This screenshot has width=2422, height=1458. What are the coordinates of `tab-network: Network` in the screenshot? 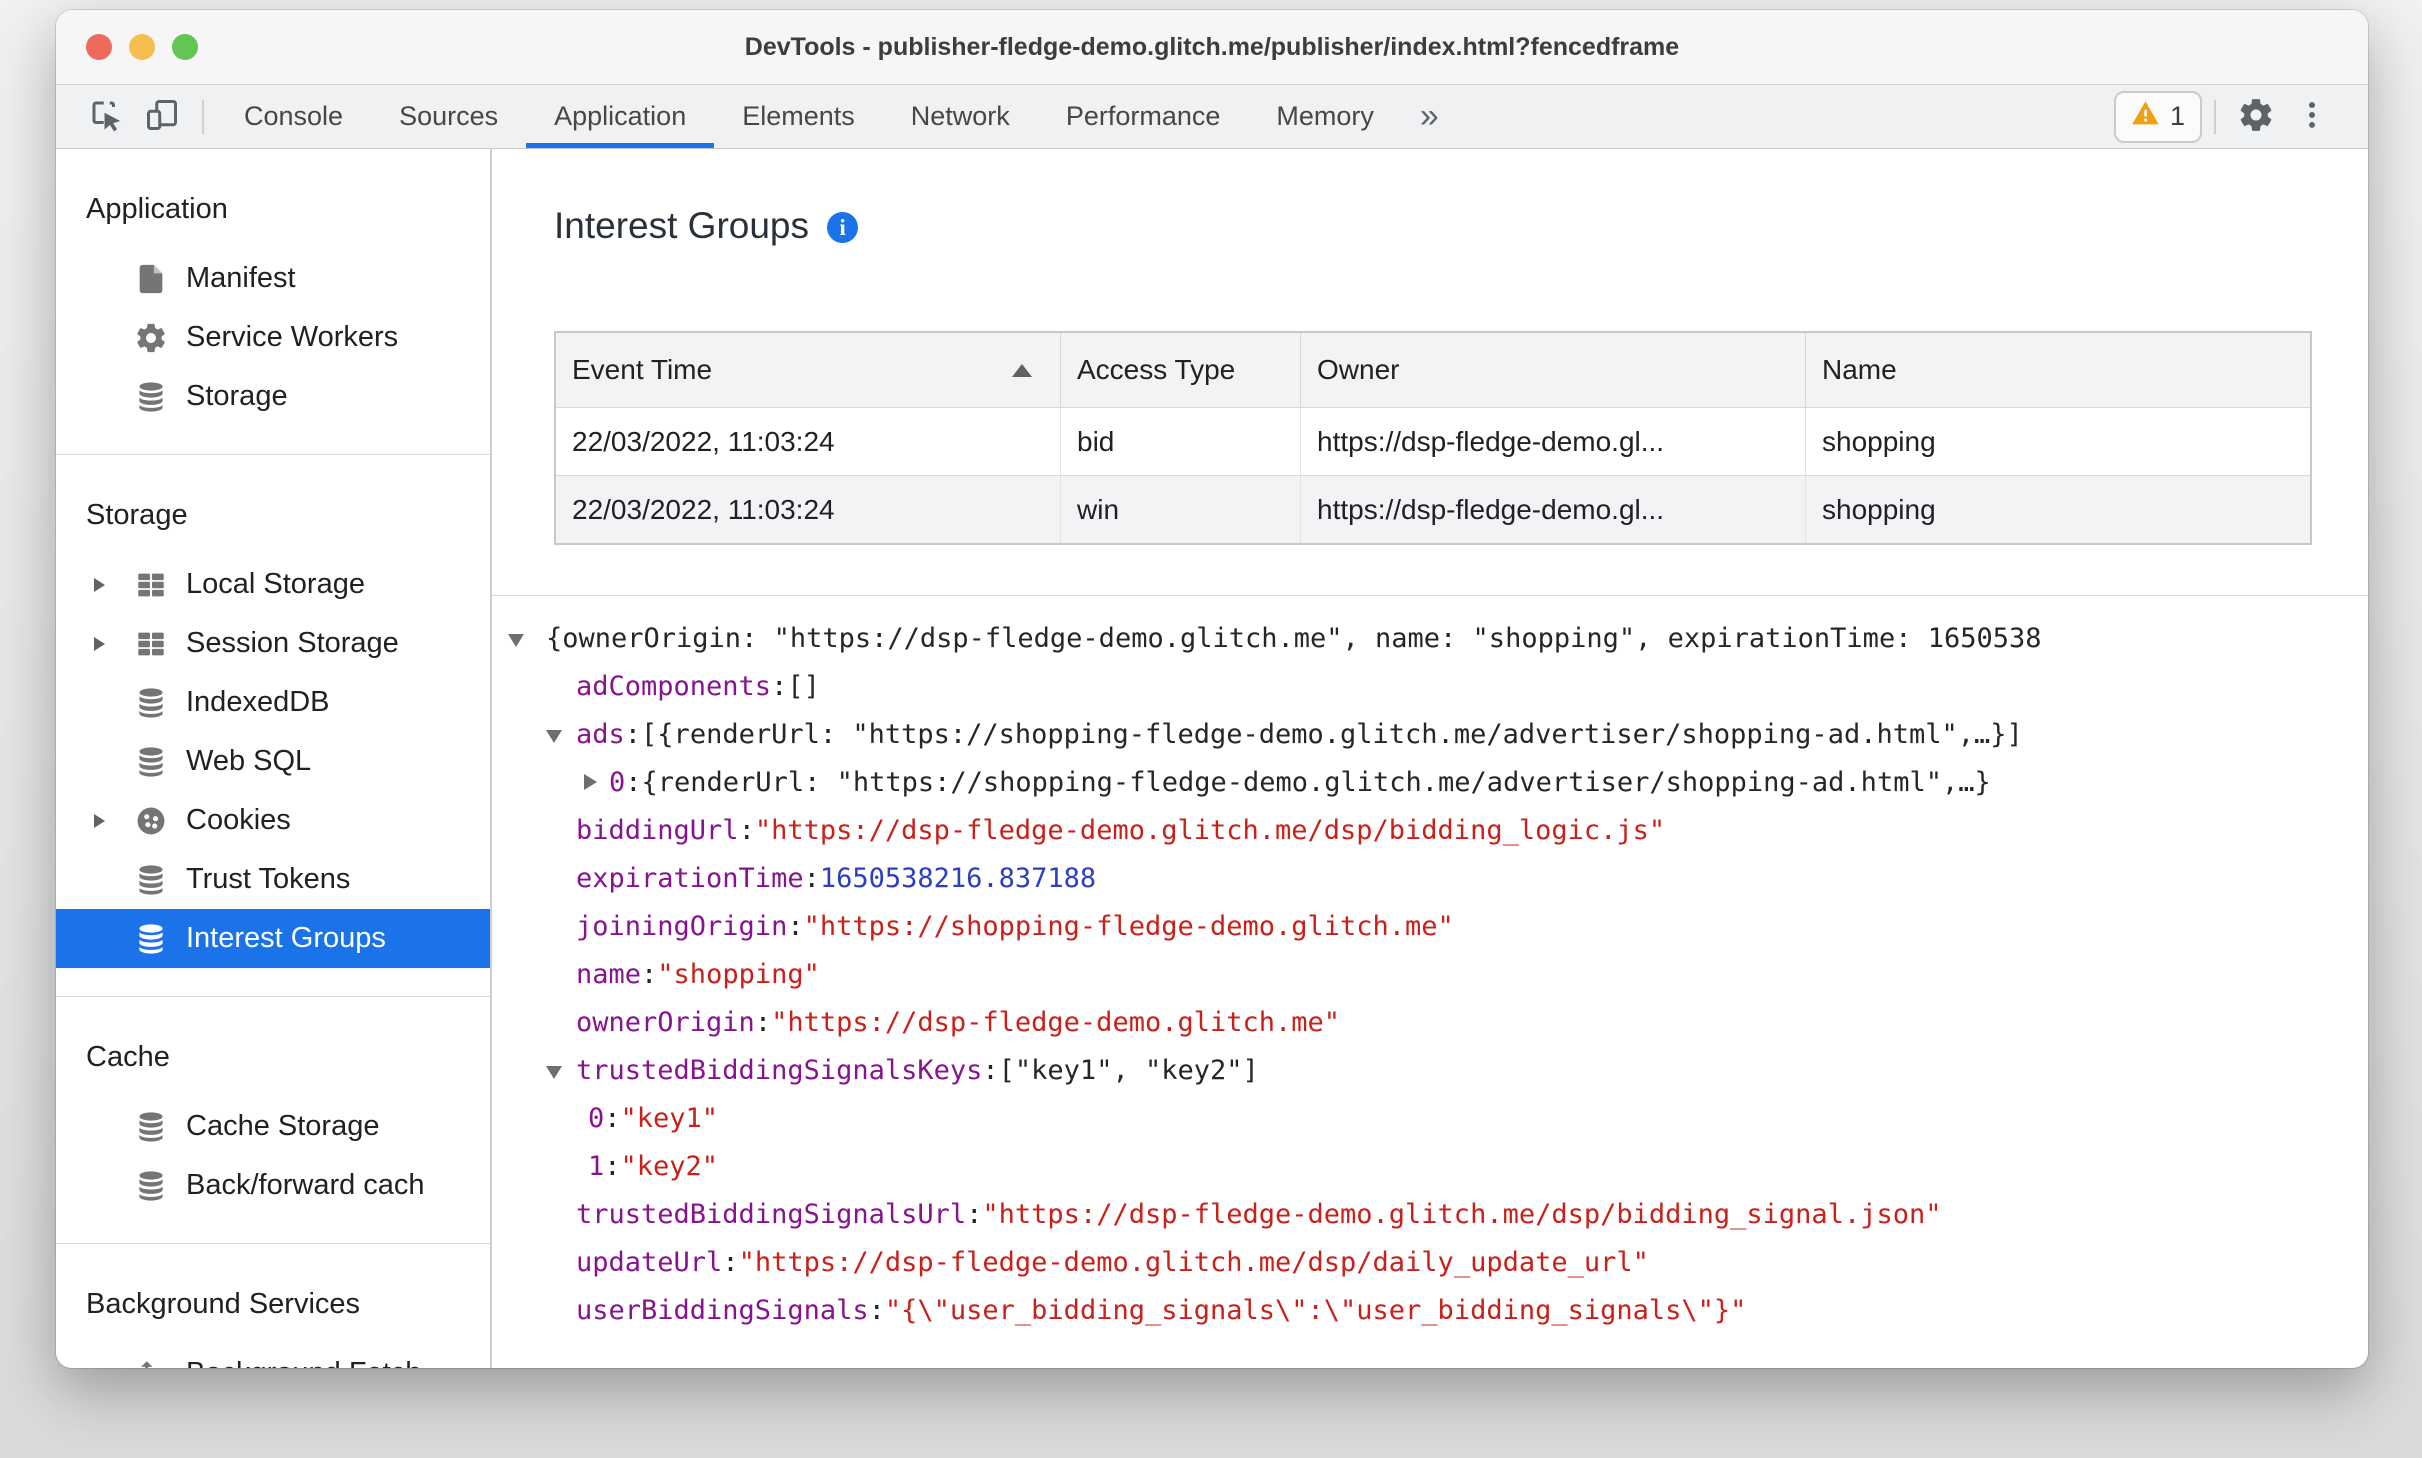 It's located at (960, 116).